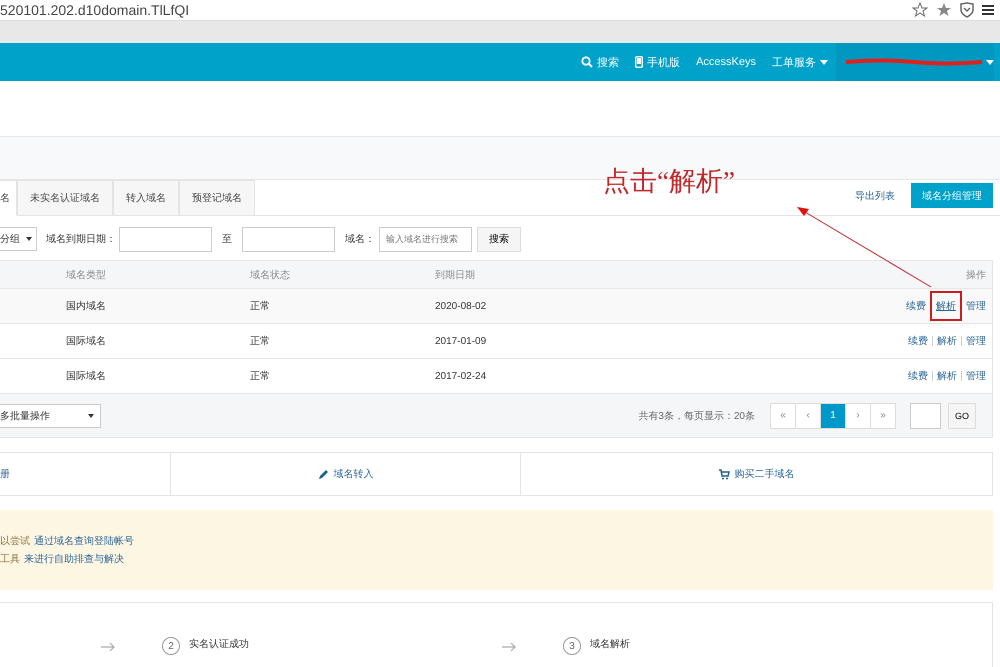 The width and height of the screenshot is (1000, 667). What do you see at coordinates (360, 239) in the screenshot?
I see `domain-label: 域名：` at bounding box center [360, 239].